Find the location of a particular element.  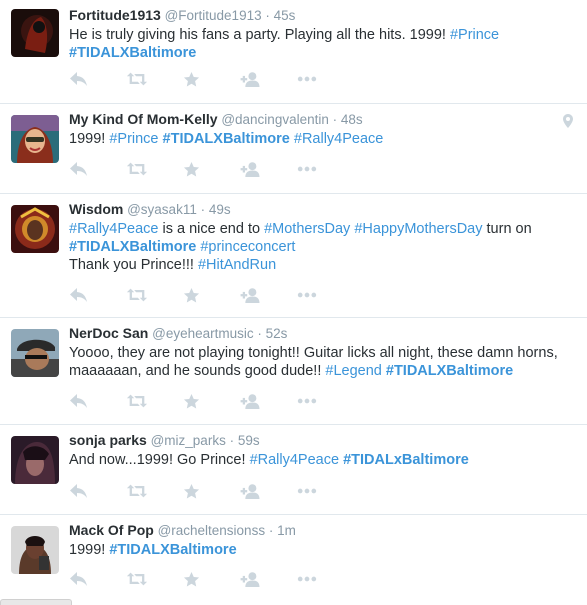

hashtag-link: #HitAndRun is located at coordinates (237, 265).